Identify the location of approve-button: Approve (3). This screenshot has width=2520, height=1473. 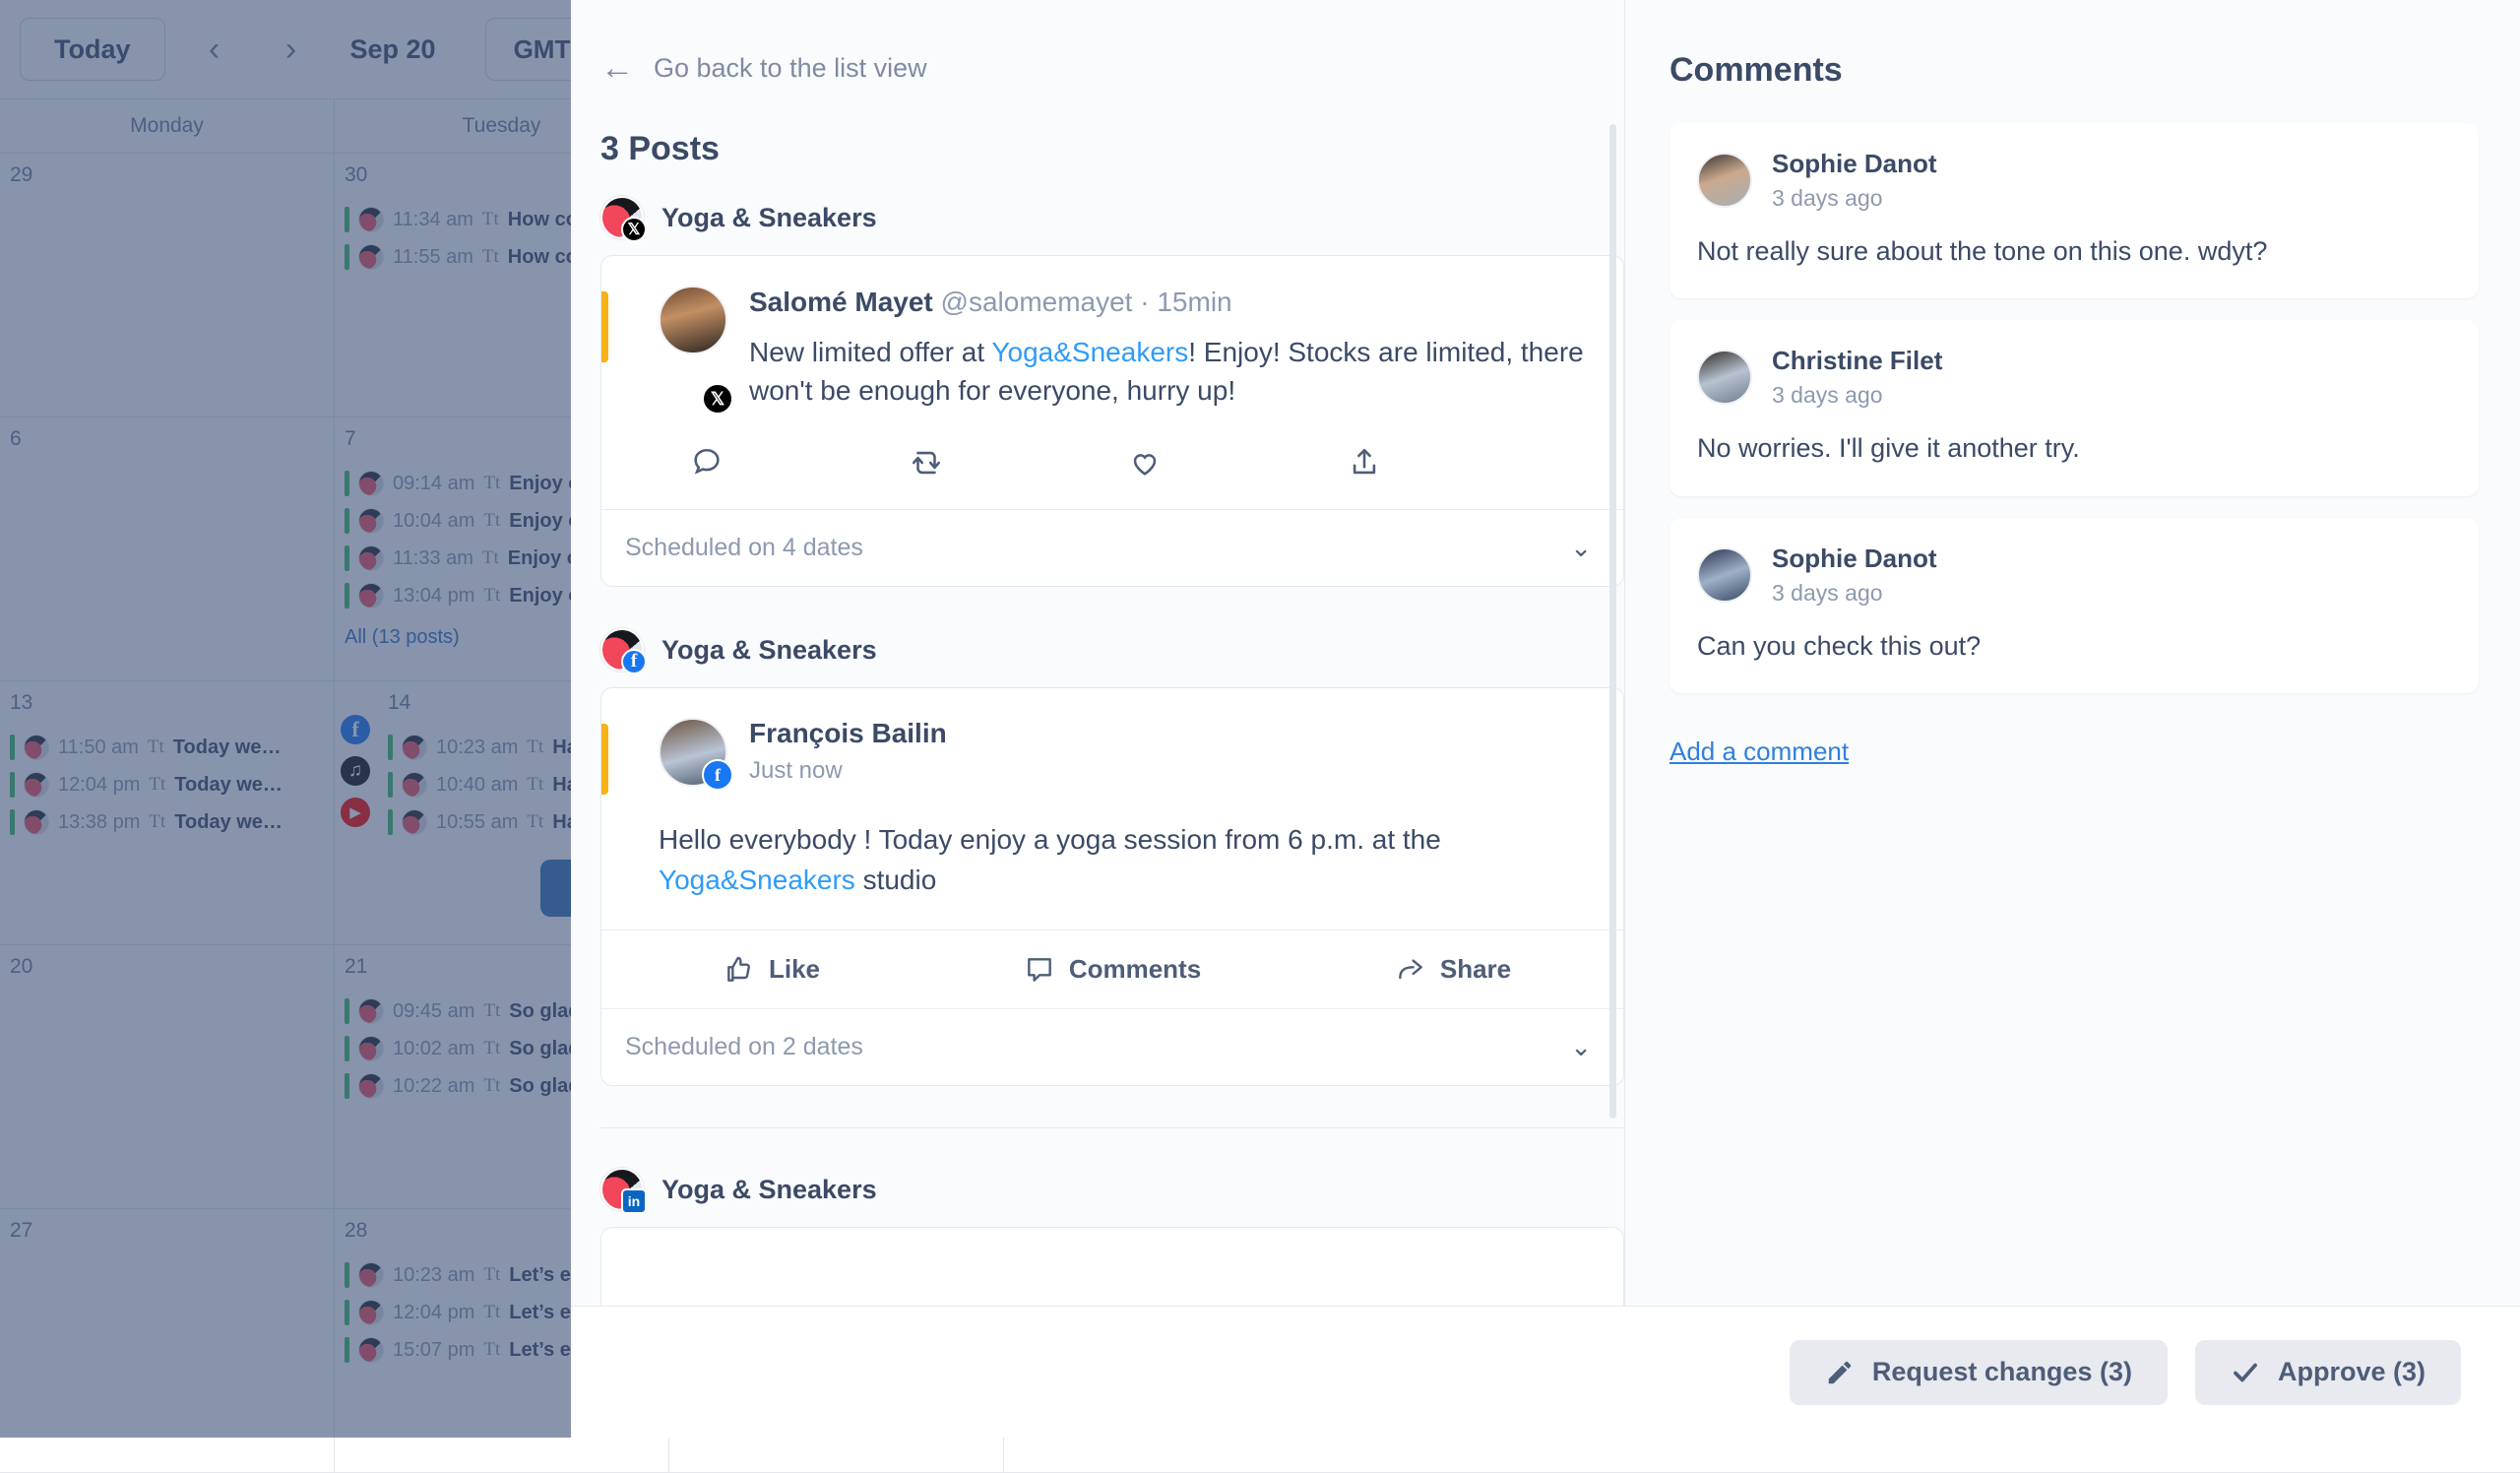
(2327, 1372).